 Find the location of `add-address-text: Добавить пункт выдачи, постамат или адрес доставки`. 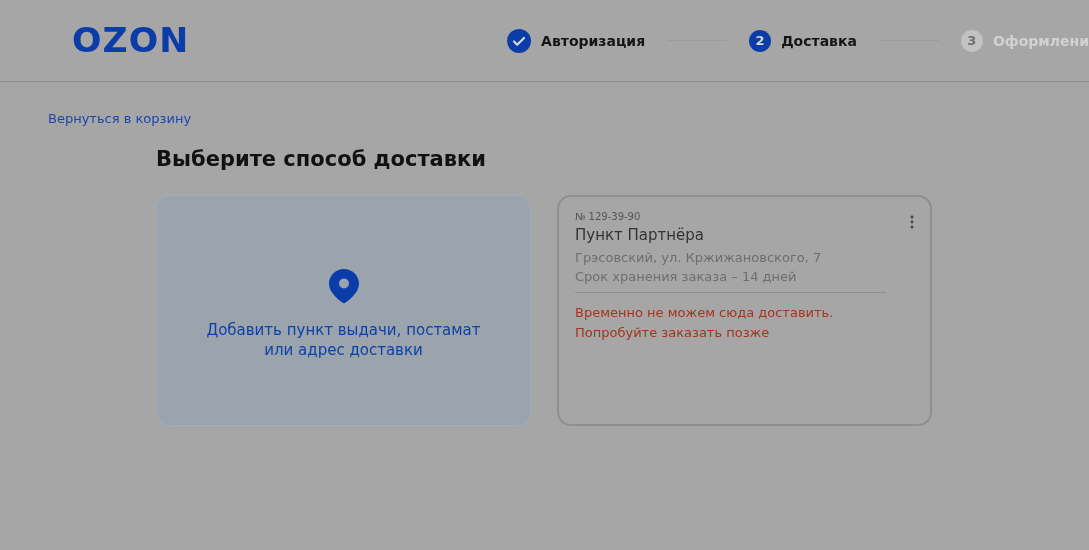

add-address-text: Добавить пункт выдачи, постамат или адрес доставки is located at coordinates (343, 339).